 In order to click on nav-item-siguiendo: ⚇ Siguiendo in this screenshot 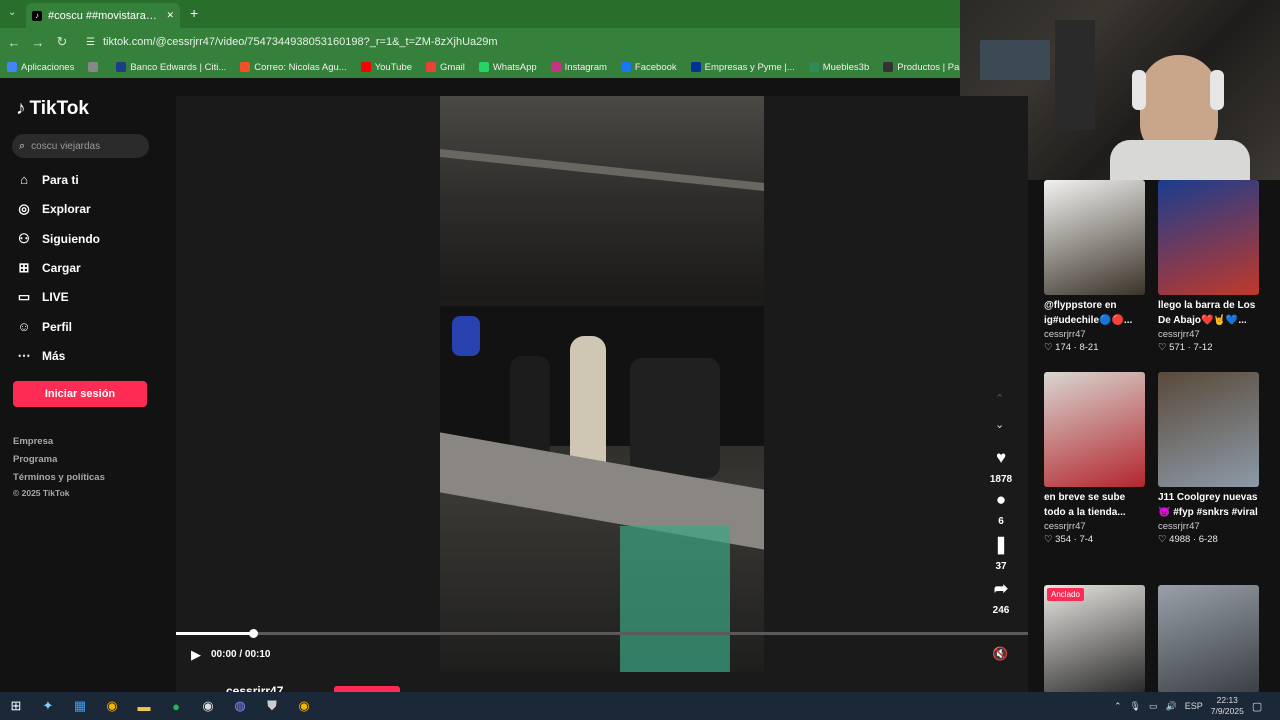, I will do `click(58, 239)`.